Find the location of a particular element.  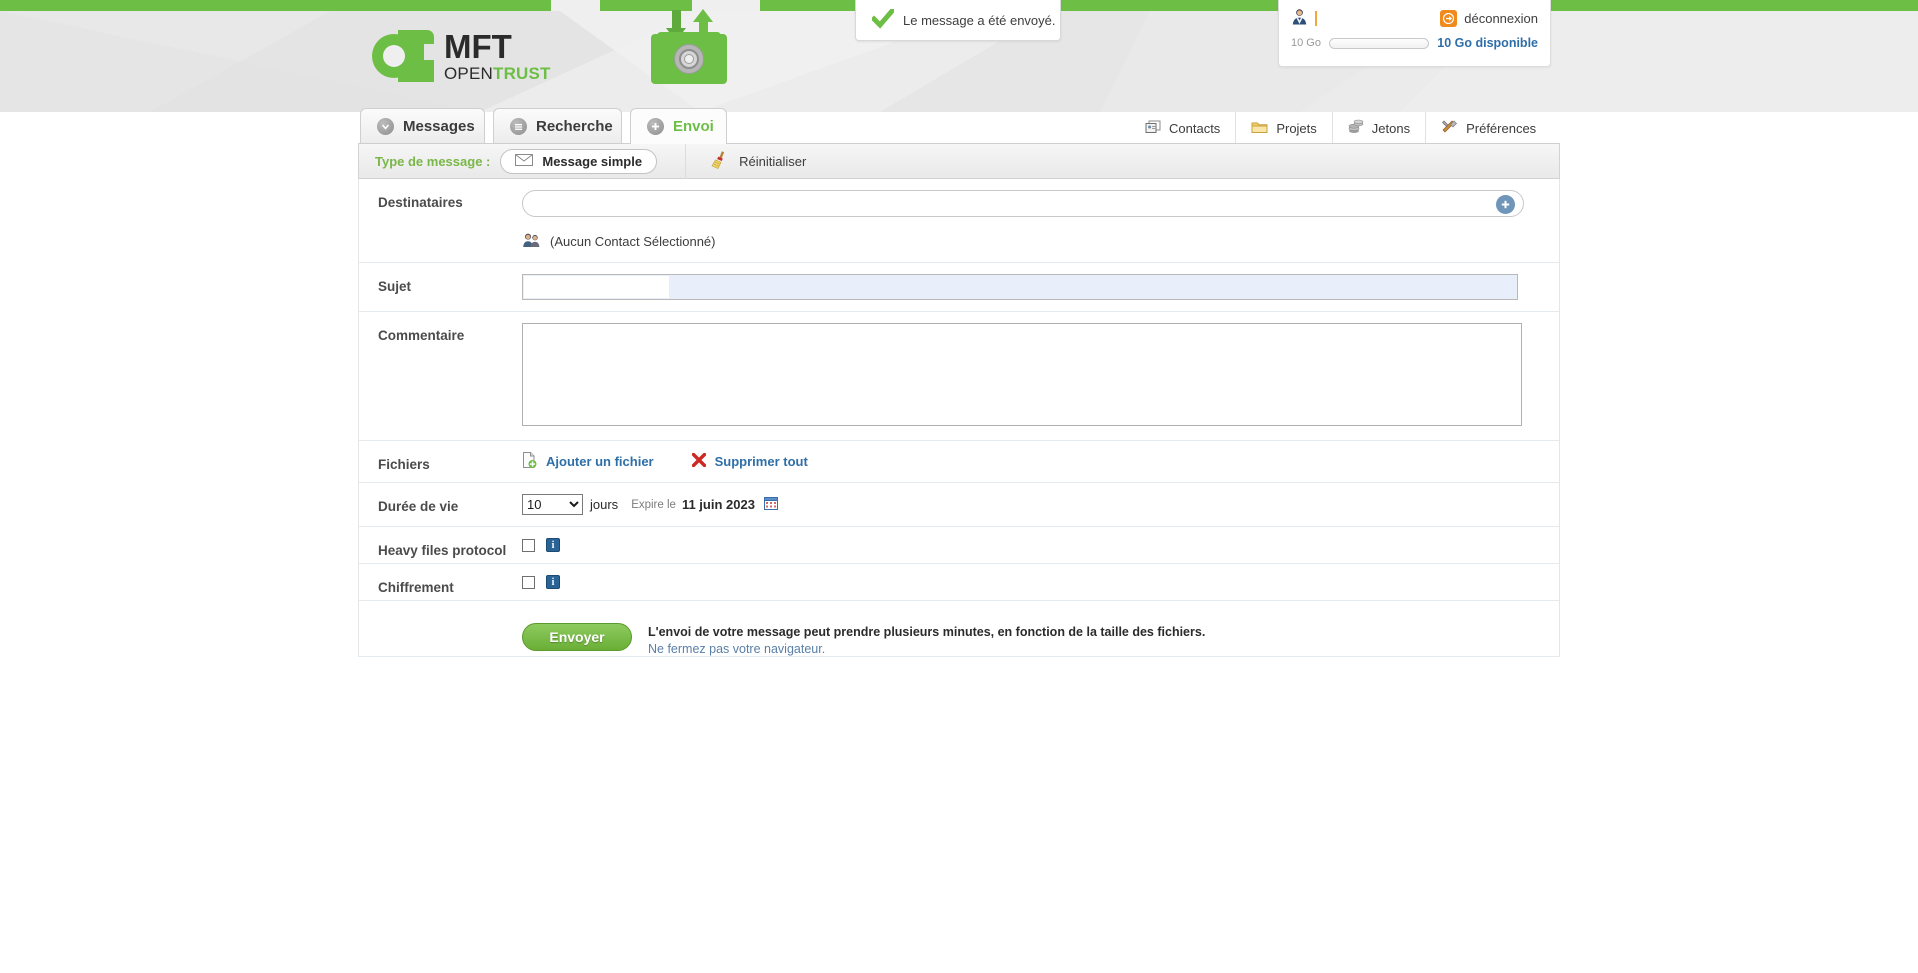

nav-projets-label: Projets is located at coordinates (1296, 128).